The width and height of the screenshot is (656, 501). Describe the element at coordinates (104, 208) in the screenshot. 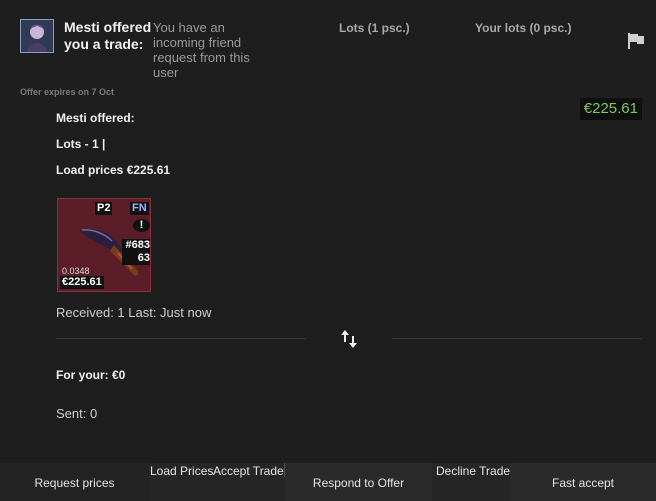

I see `phase-badge: P2` at that location.